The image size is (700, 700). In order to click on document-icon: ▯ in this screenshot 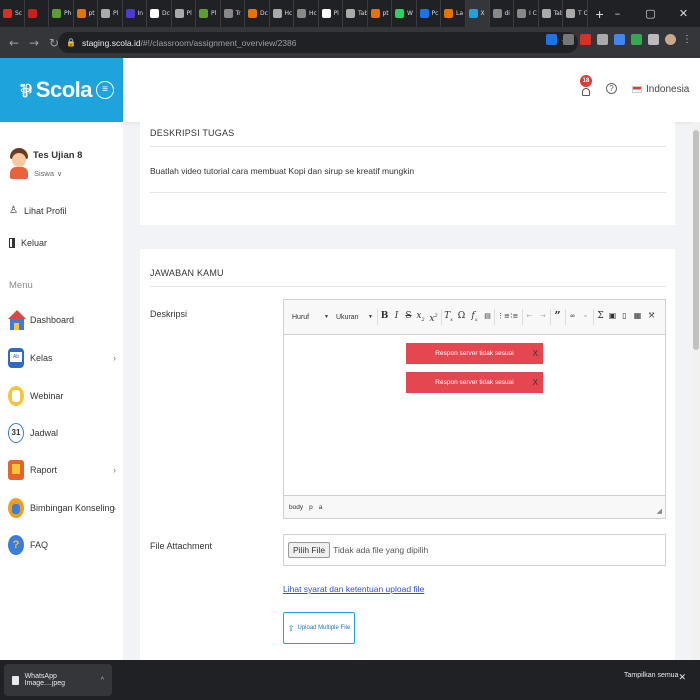, I will do `click(624, 316)`.